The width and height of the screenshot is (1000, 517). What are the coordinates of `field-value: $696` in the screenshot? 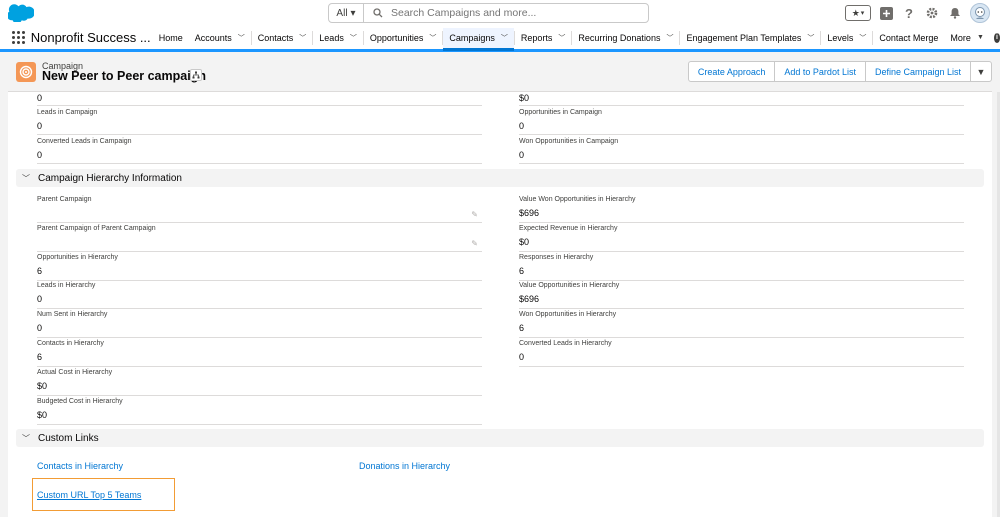 It's located at (529, 213).